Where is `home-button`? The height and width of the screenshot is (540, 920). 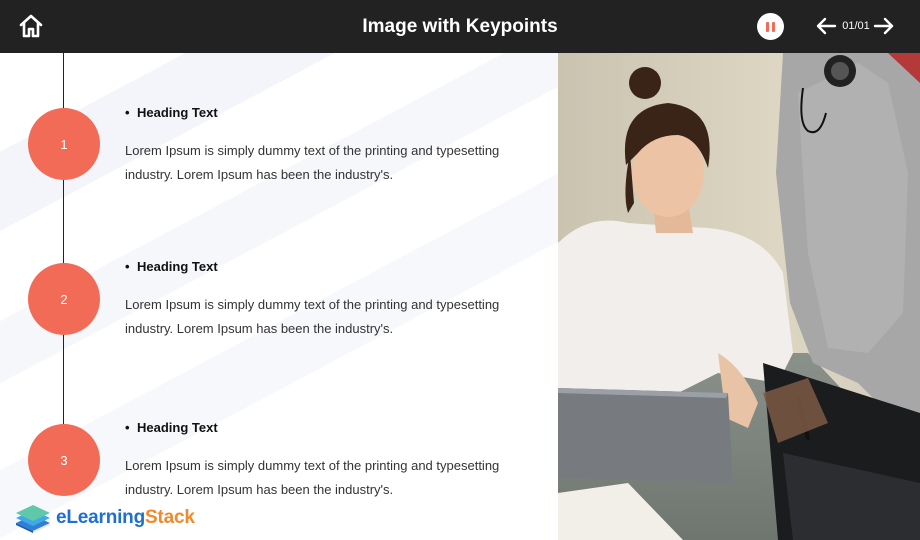
home-button is located at coordinates (31, 26).